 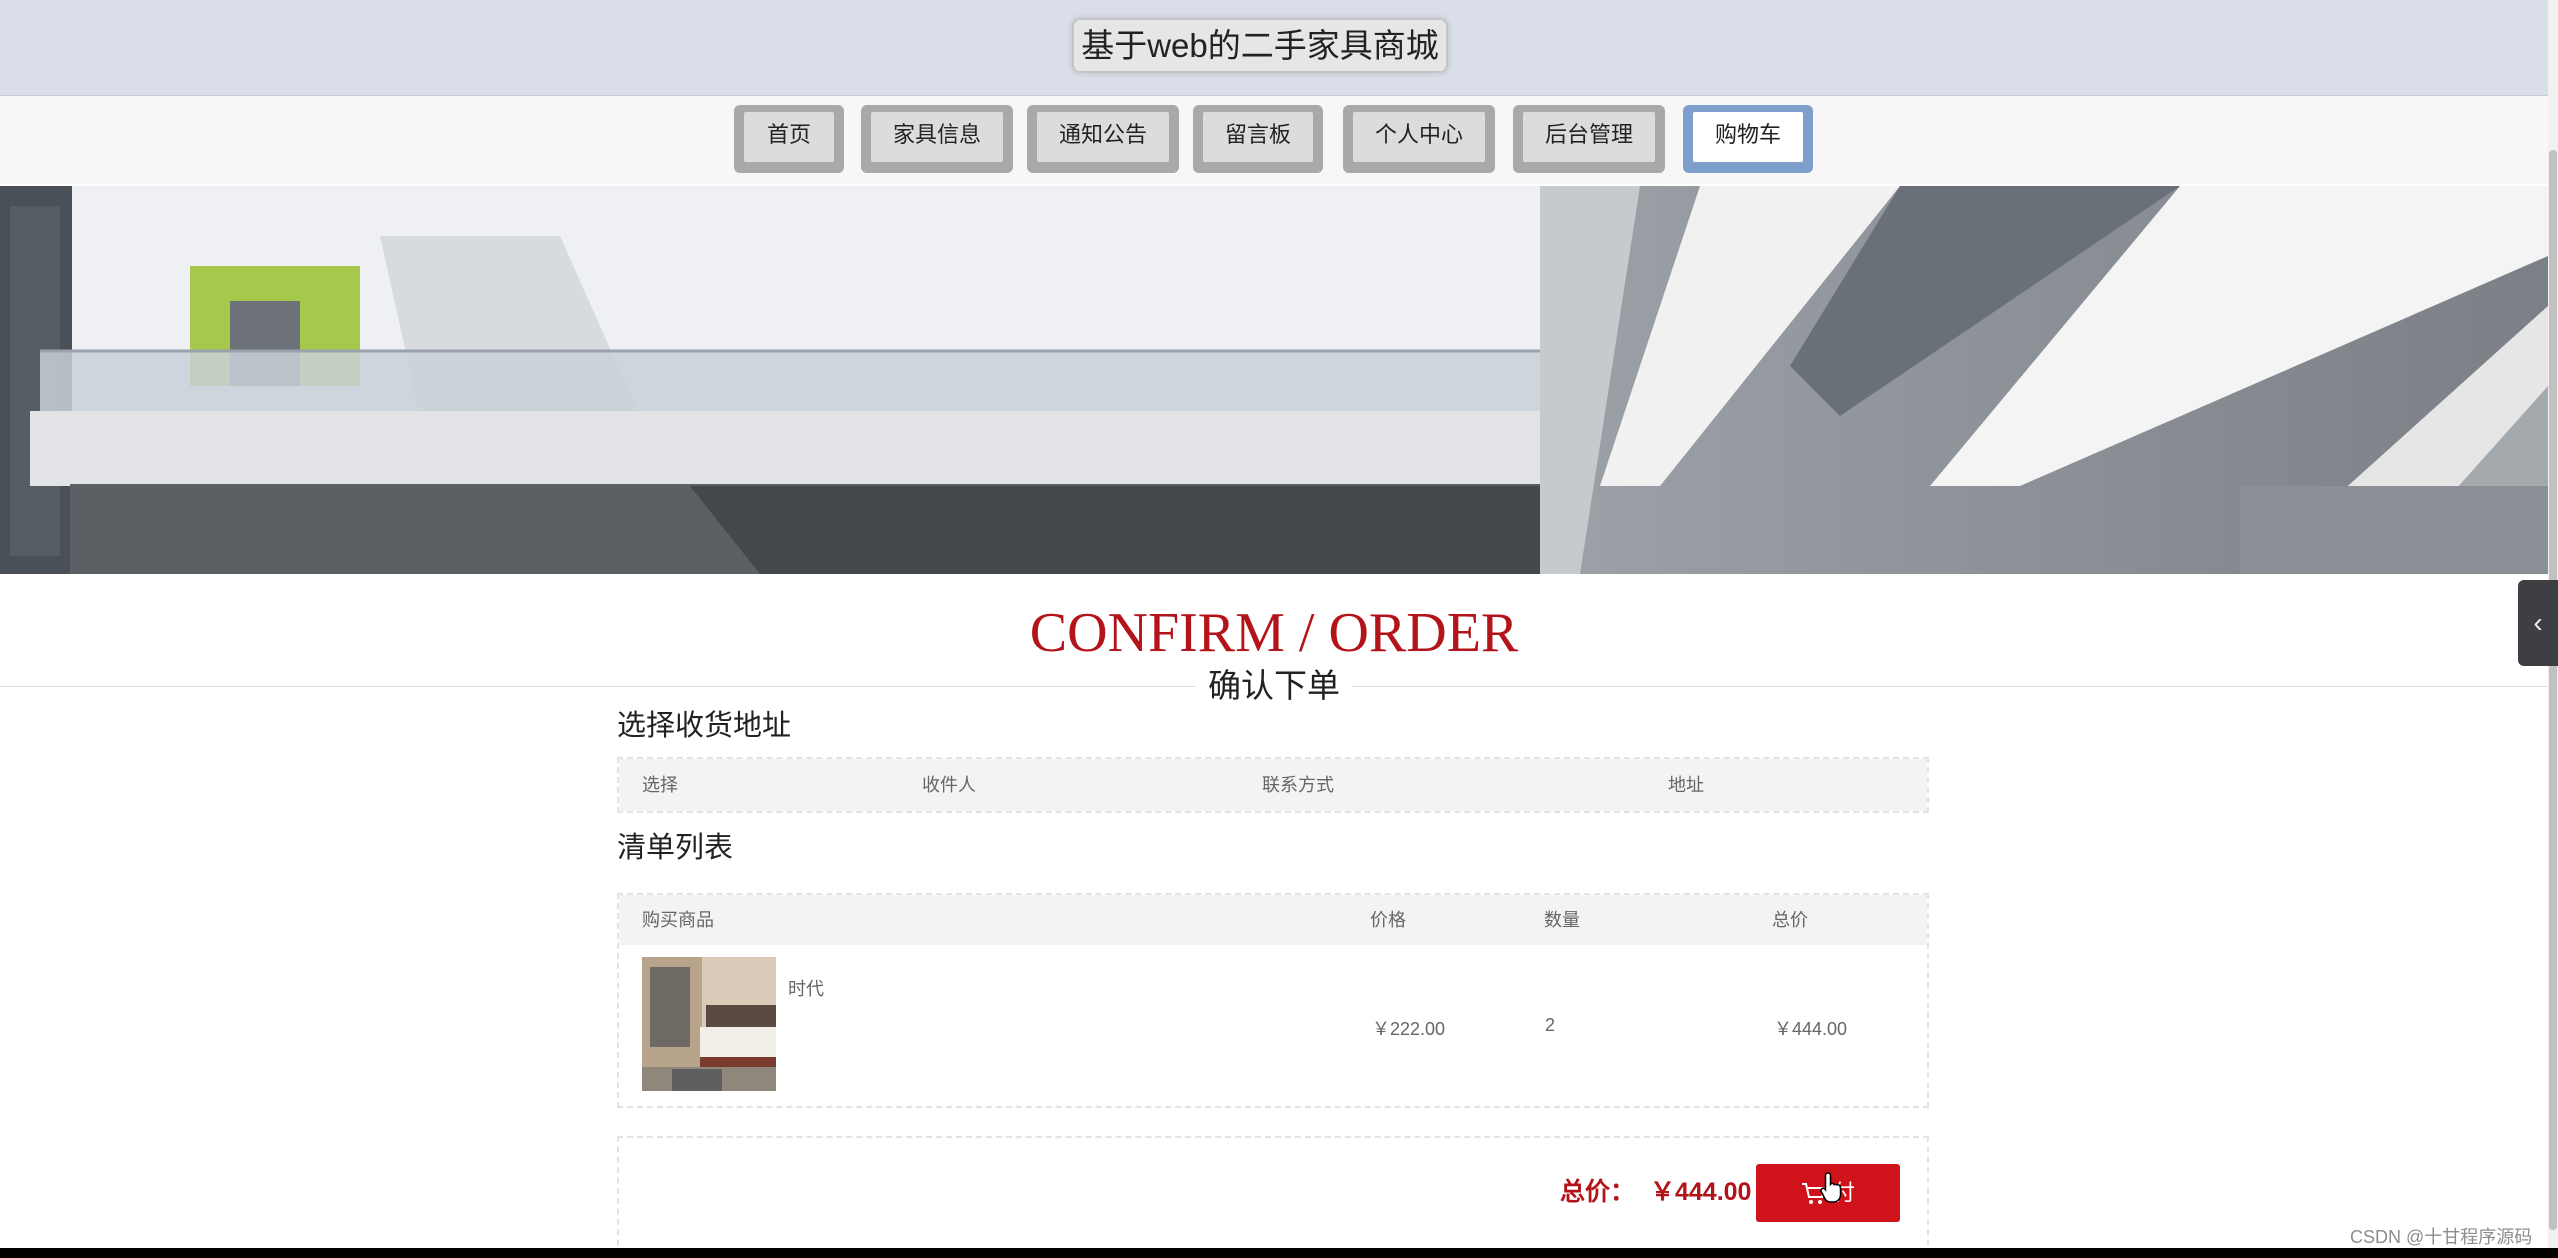 I want to click on nav-label: 后台管理, so click(x=1589, y=137).